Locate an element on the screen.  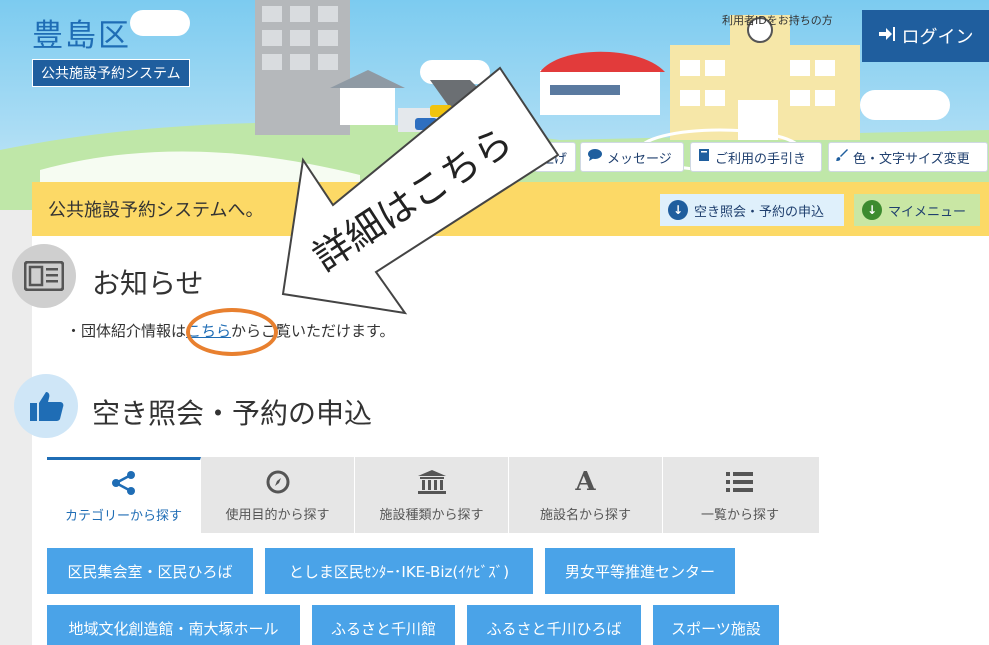
link-highlight-circle is located at coordinates (232, 332).